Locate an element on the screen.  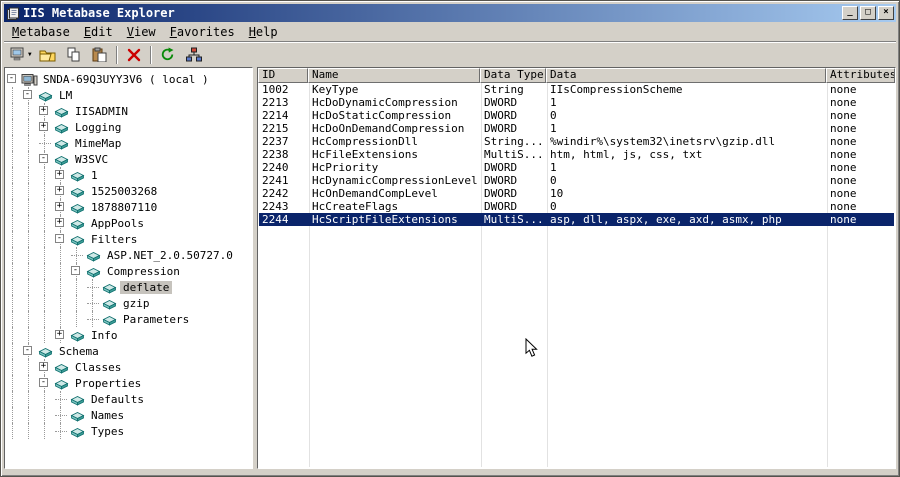
tree-node-label: IISADMIN is located at coordinates (101, 111).